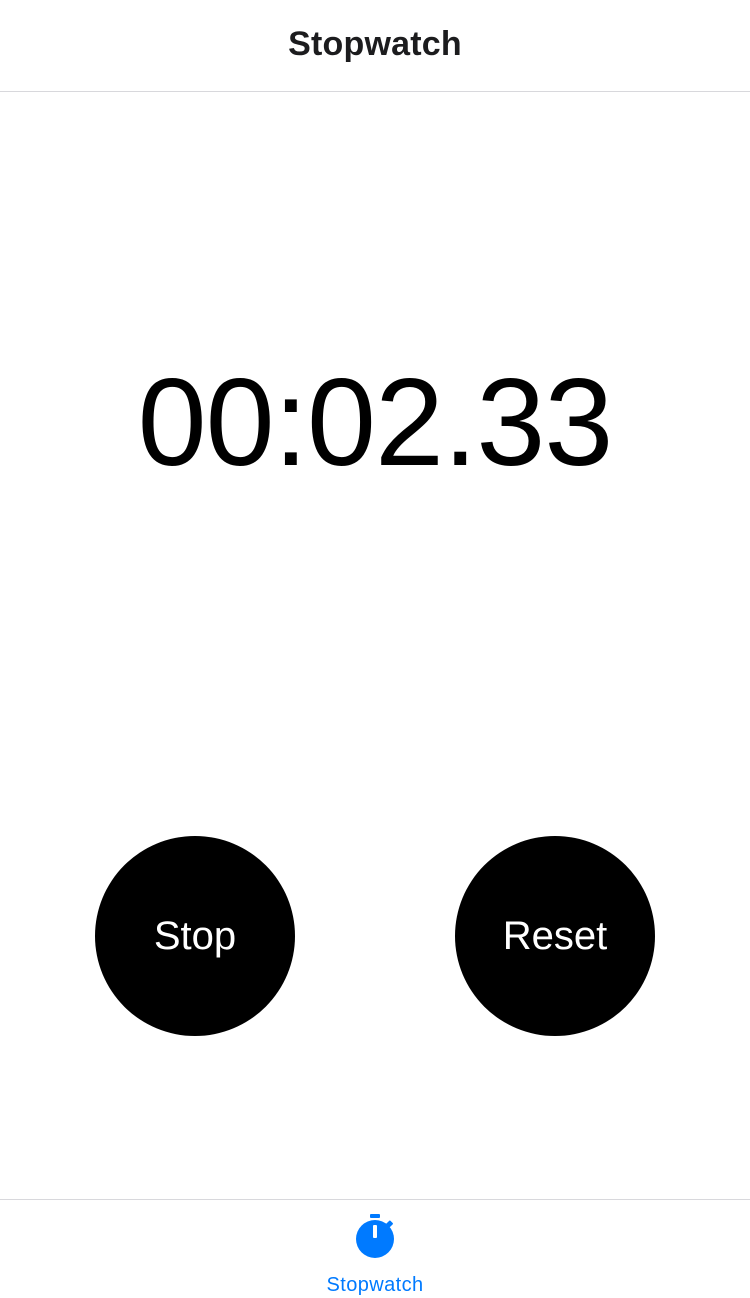  I want to click on stopwatch-icon, so click(375, 1236).